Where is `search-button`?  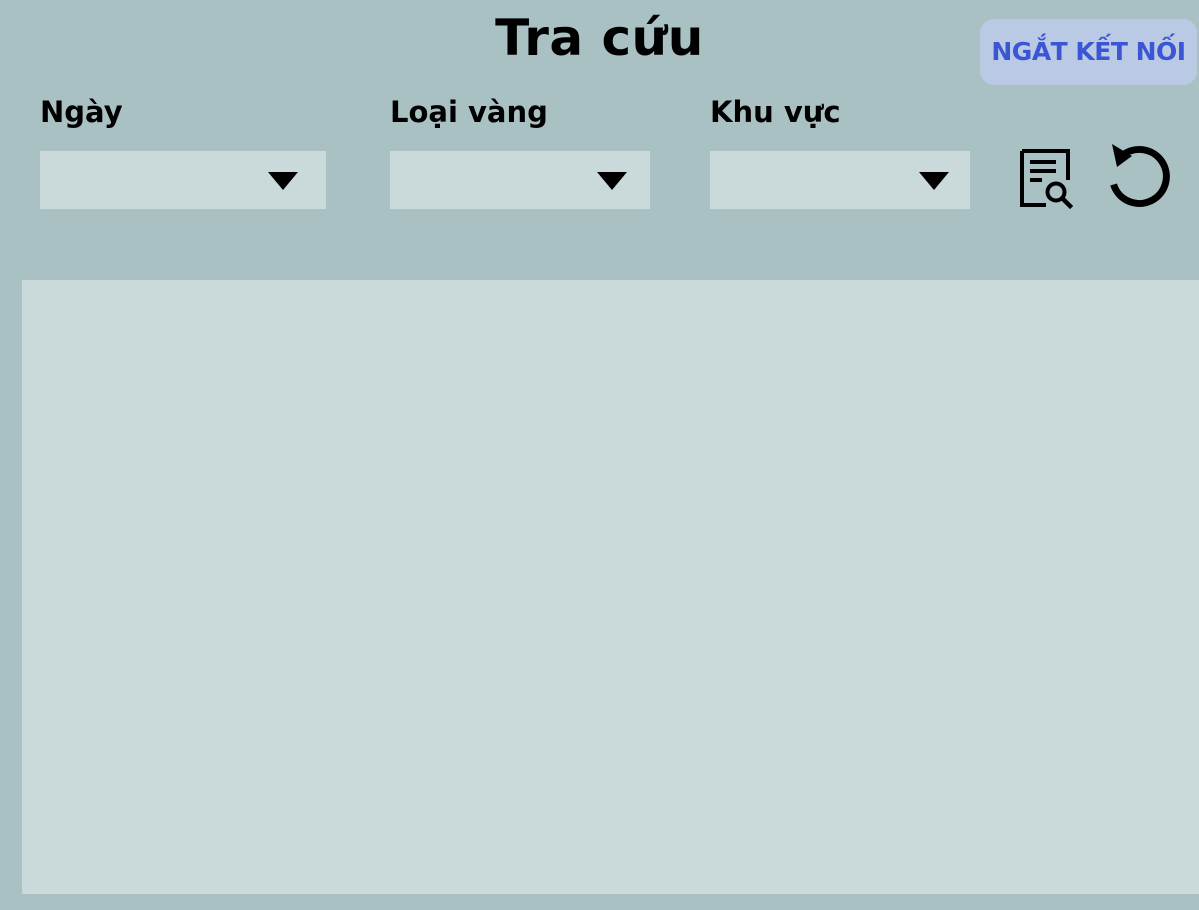 search-button is located at coordinates (1045, 179).